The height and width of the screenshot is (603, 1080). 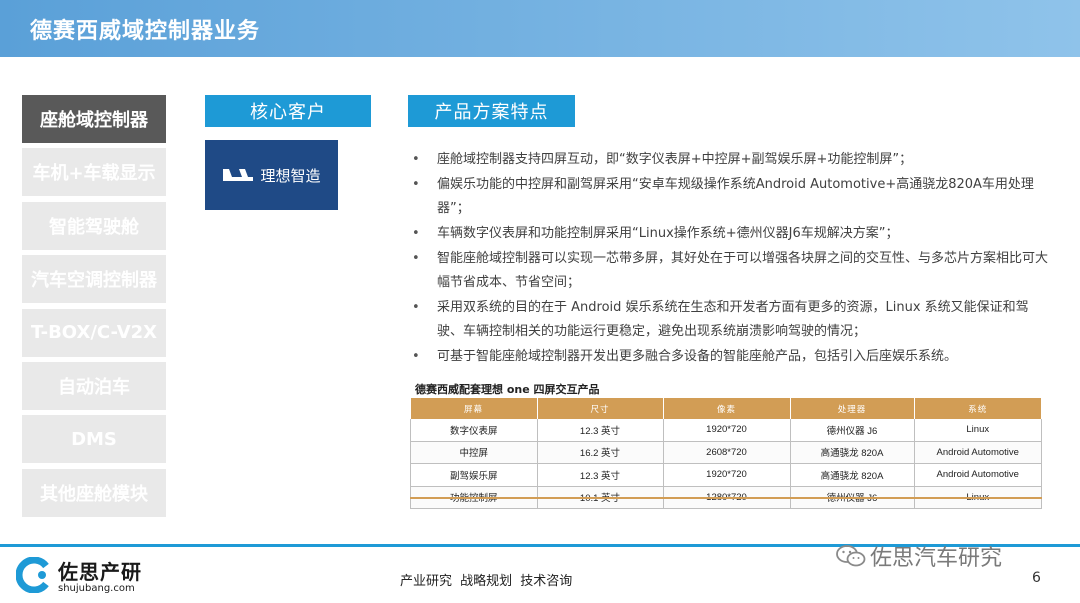 I want to click on table-cell: 中控屏, so click(x=474, y=452).